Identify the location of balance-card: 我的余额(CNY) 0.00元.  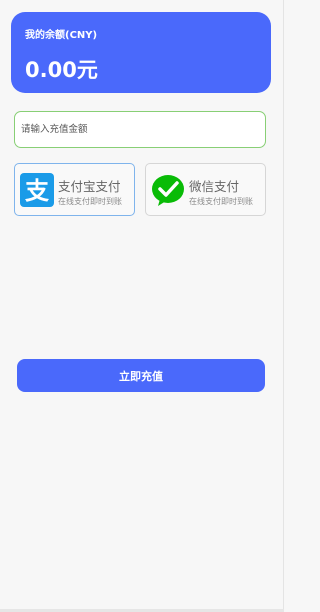
(141, 52).